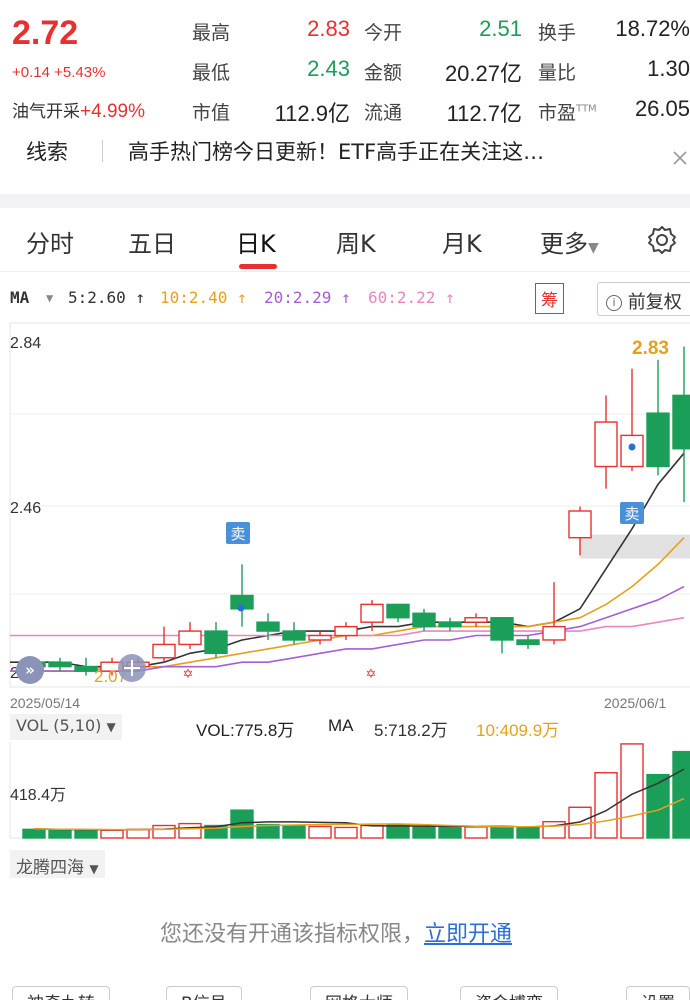  Describe the element at coordinates (341, 725) in the screenshot. I see `vol-ma-label: MA` at that location.